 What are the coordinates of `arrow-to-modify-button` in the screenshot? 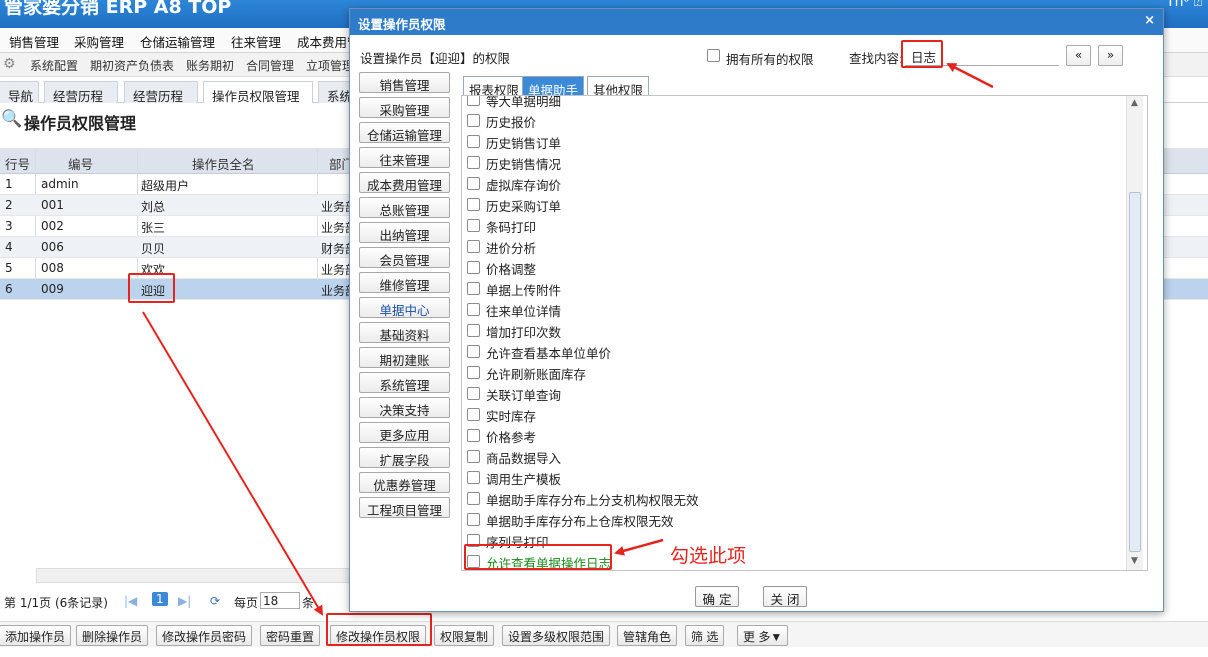 It's located at (233, 463).